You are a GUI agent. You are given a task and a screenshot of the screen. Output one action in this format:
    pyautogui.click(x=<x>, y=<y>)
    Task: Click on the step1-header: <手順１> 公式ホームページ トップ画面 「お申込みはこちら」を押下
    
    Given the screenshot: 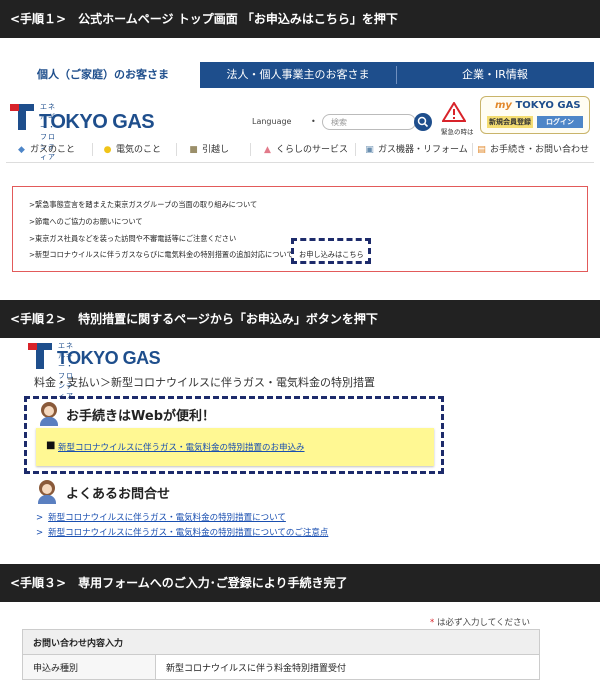 What is the action you would take?
    pyautogui.click(x=300, y=19)
    